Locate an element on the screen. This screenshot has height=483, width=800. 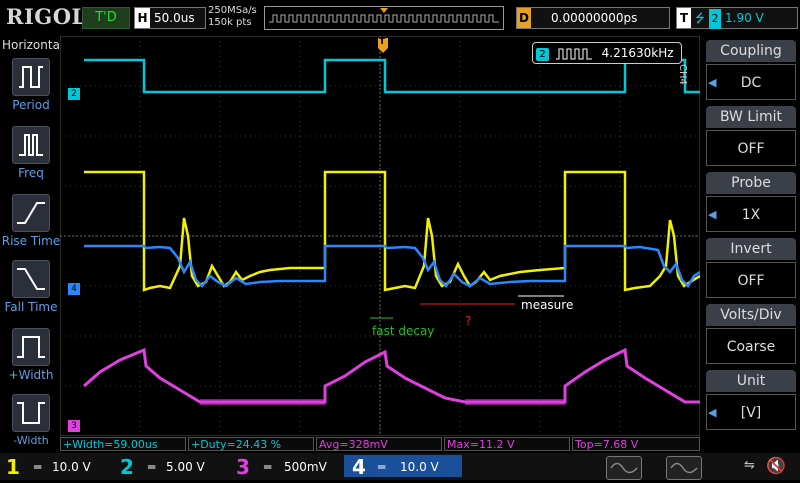
trigger-status-badge: T'D is located at coordinates (106, 18).